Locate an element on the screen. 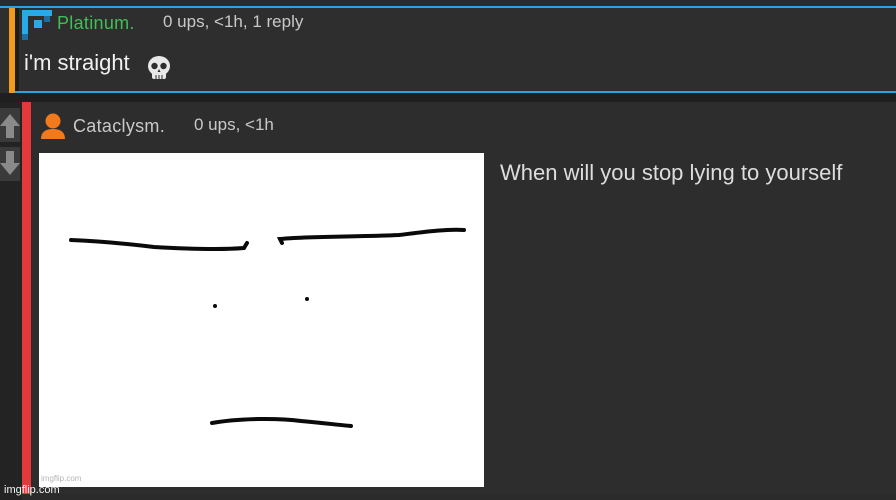  footer-watermark: imgflip.com is located at coordinates (32, 490).